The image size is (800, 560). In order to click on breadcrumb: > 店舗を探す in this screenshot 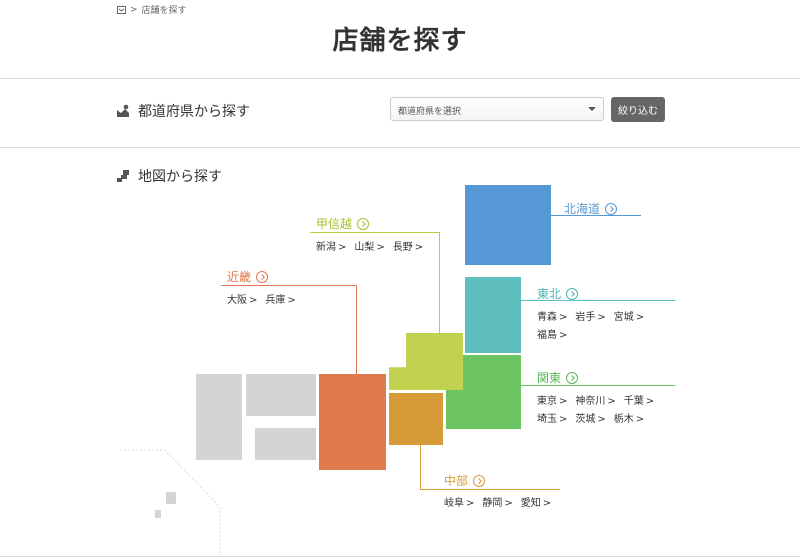, I will do `click(152, 9)`.